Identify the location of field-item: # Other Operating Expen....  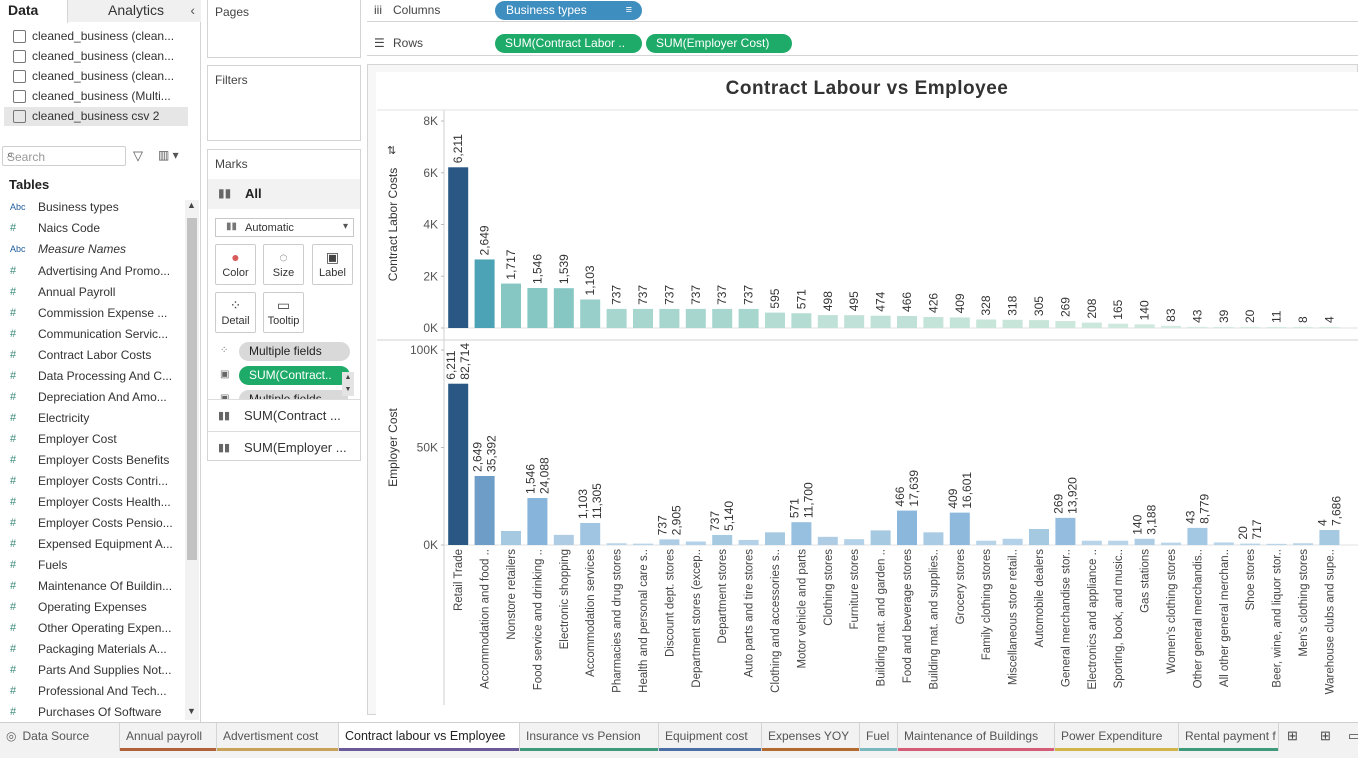
(96, 628).